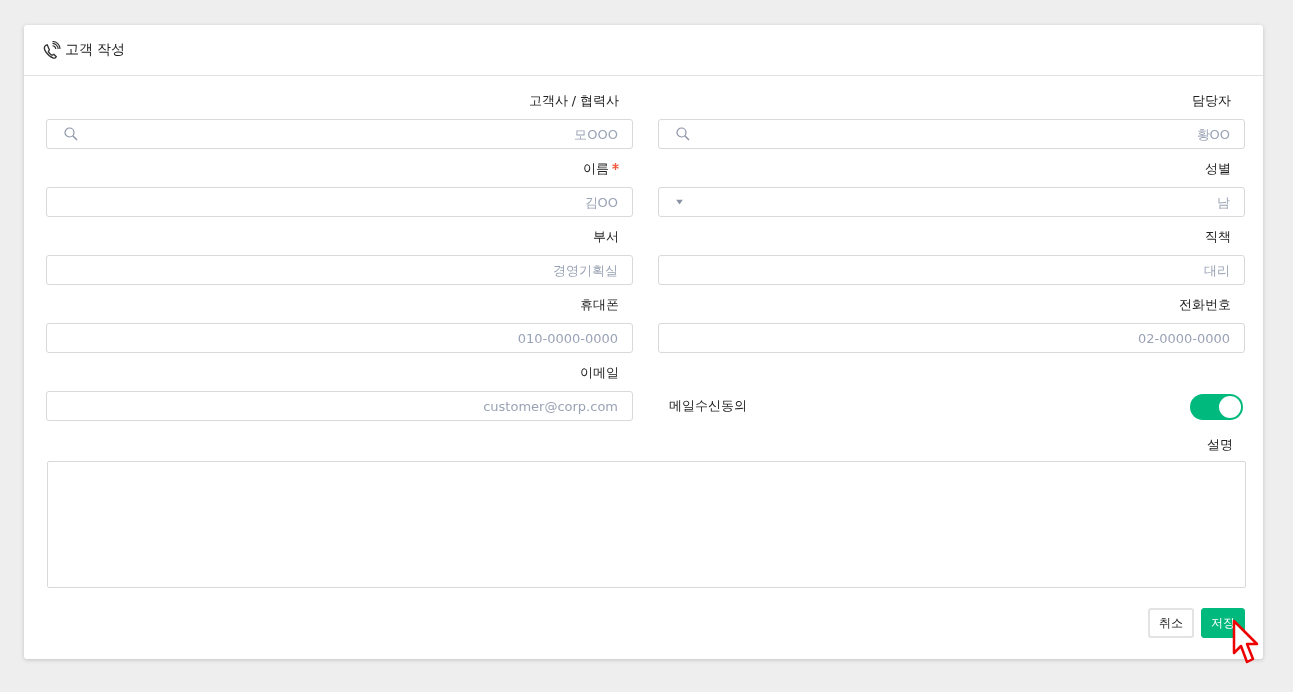 The width and height of the screenshot is (1293, 692). Describe the element at coordinates (339, 202) in the screenshot. I see `input-field: 김OO` at that location.